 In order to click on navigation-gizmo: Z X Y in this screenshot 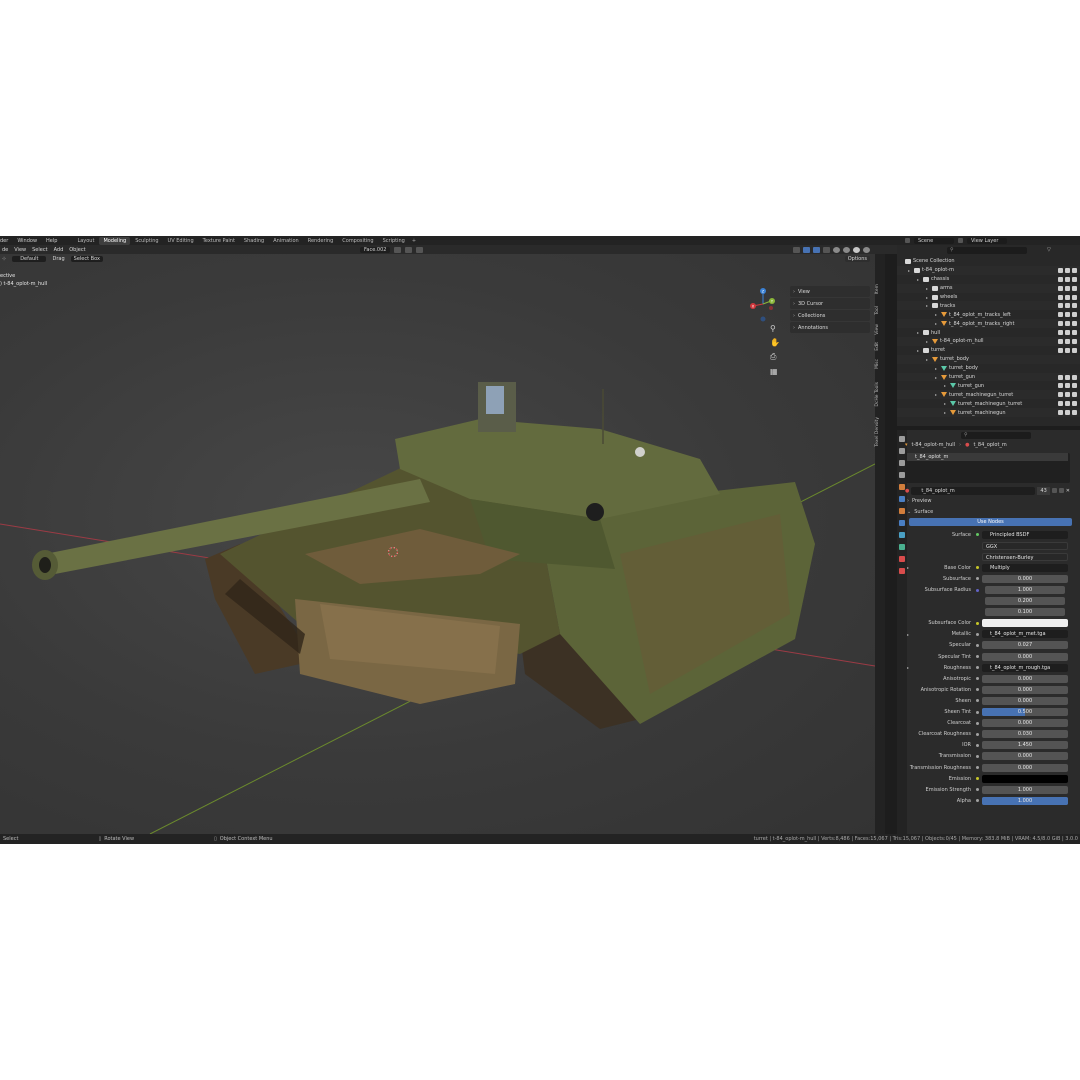, I will do `click(763, 306)`.